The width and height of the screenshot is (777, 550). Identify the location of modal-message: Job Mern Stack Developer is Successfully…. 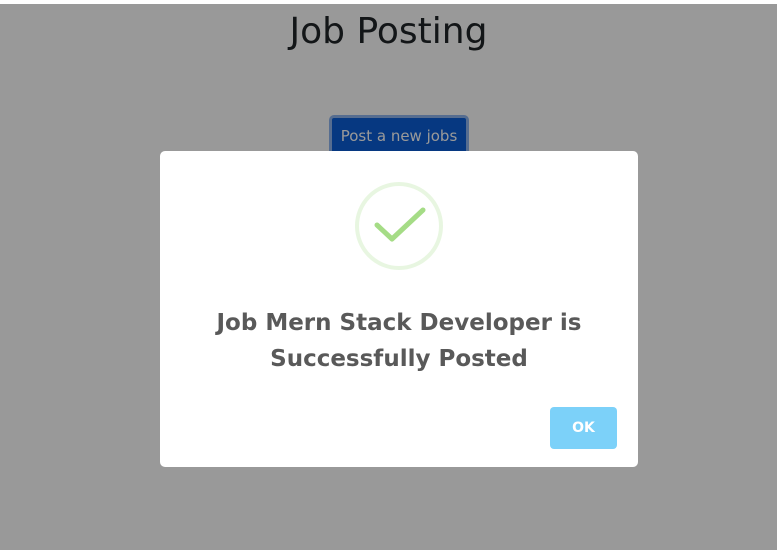
(399, 341).